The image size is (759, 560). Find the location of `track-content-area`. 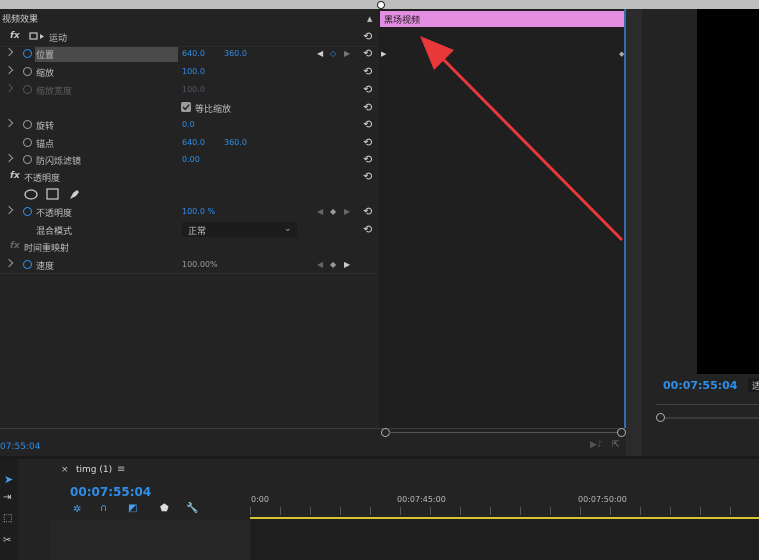

track-content-area is located at coordinates (505, 539).